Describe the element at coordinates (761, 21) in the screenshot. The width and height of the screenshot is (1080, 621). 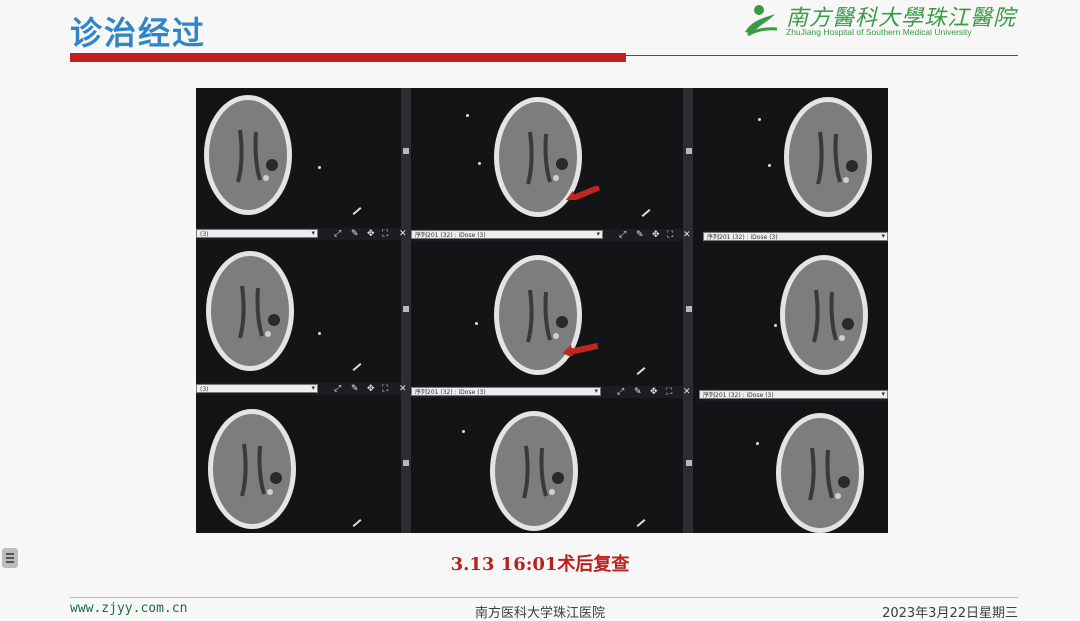
I see `hospital-emblem-icon` at that location.